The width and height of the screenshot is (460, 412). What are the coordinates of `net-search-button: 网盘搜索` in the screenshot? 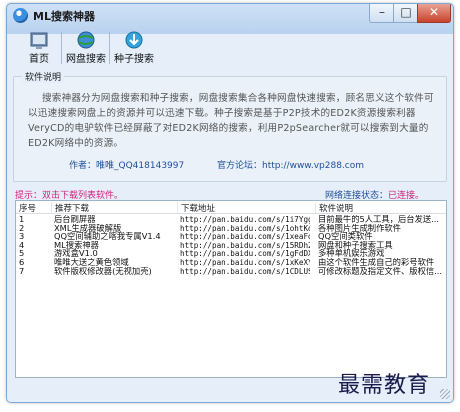 It's located at (86, 47).